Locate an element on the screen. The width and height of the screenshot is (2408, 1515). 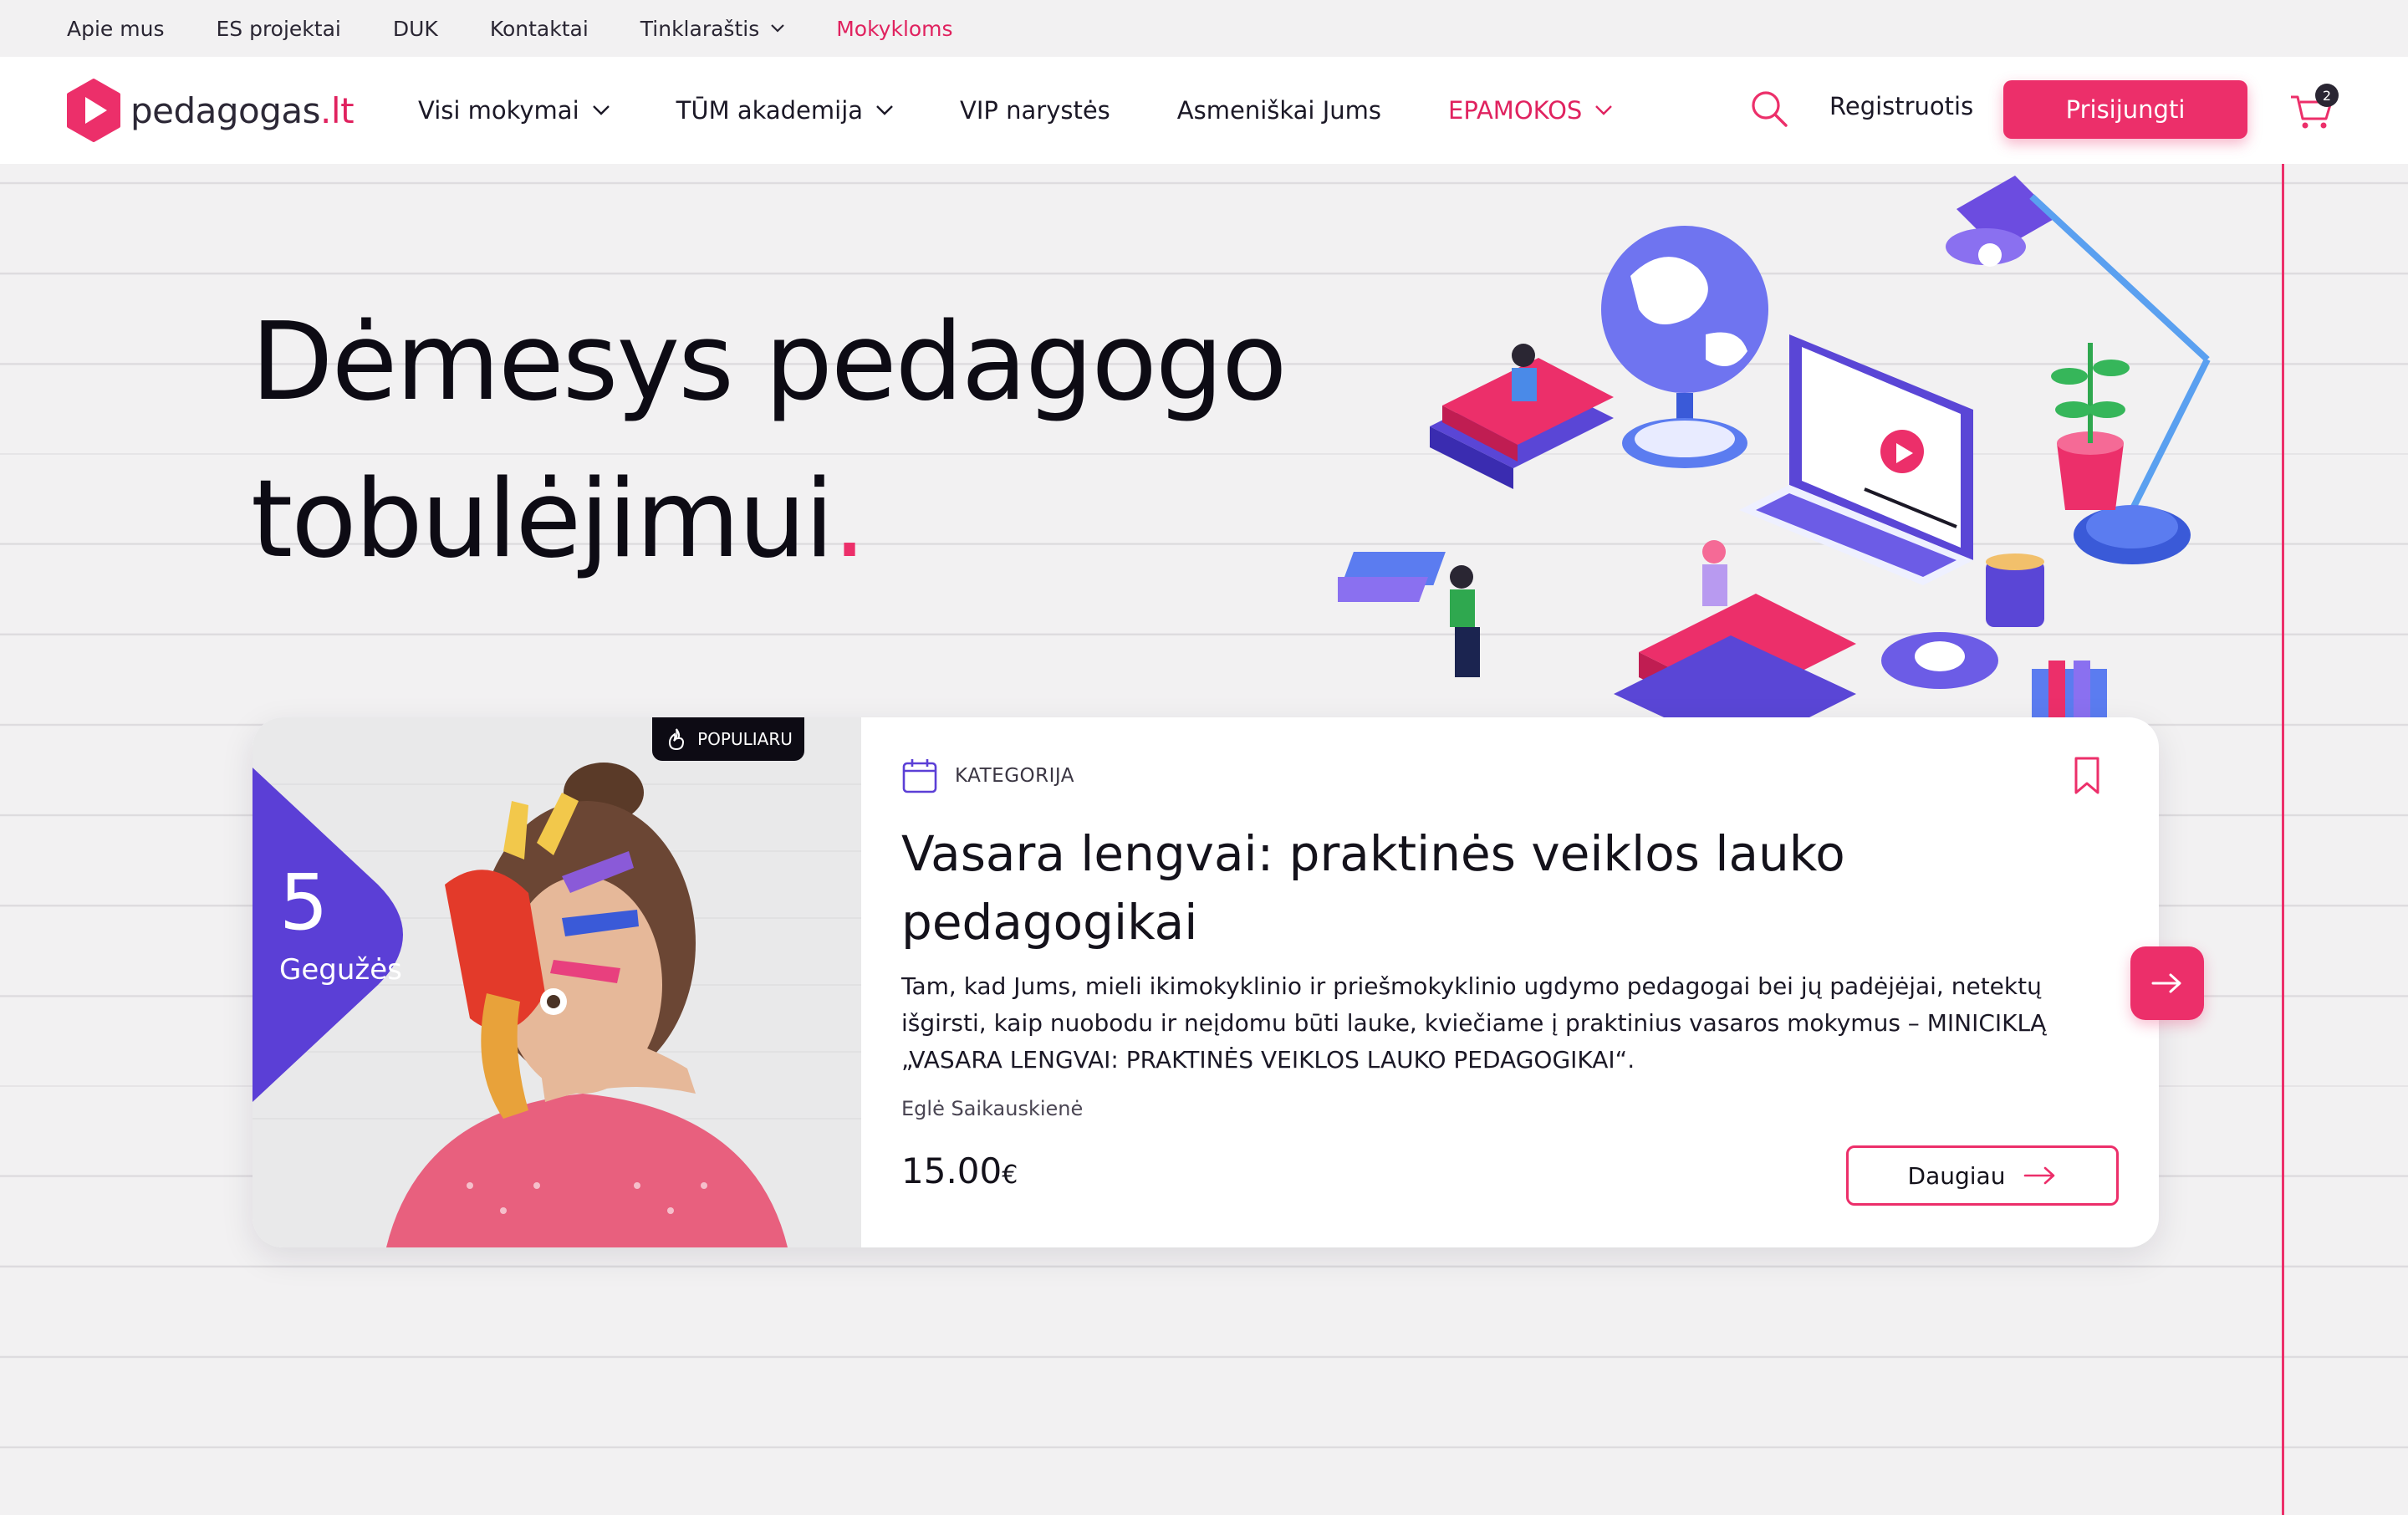
nav-all-courses: Visi mokymai is located at coordinates (514, 110).